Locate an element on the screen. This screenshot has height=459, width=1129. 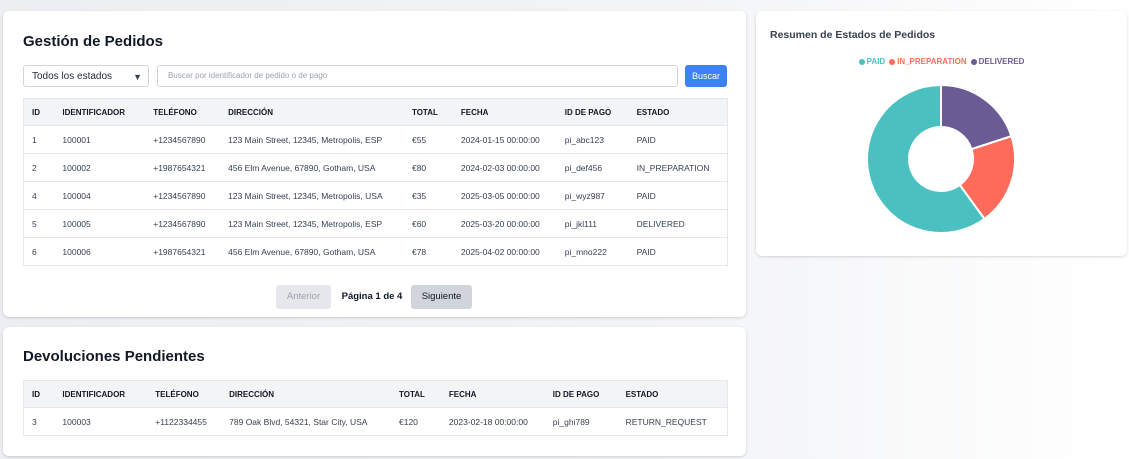
legend-item: DELIVERED is located at coordinates (997, 61).